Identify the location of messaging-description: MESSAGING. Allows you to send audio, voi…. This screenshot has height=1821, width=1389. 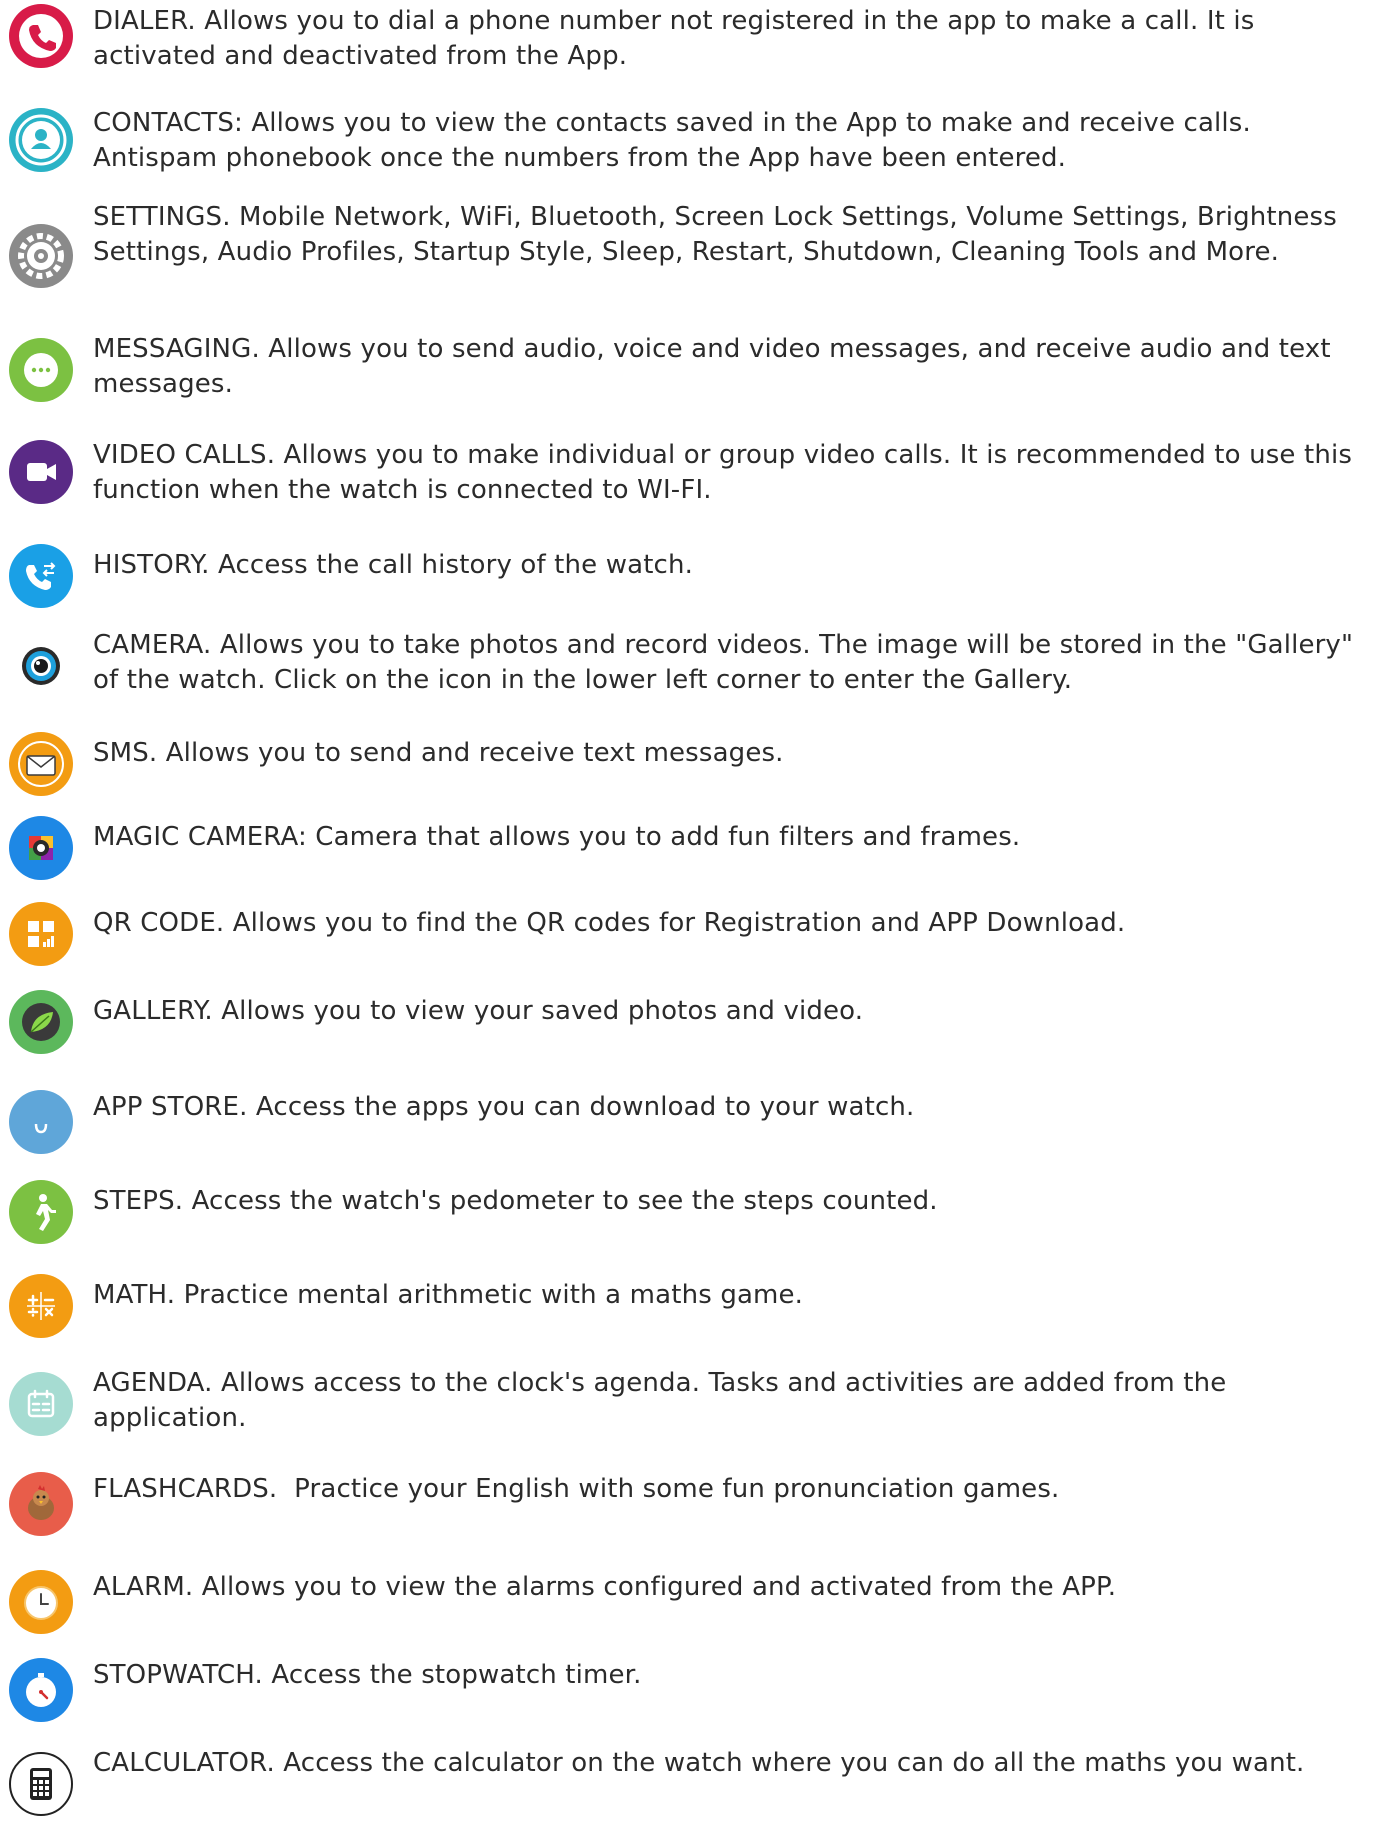
(716, 366).